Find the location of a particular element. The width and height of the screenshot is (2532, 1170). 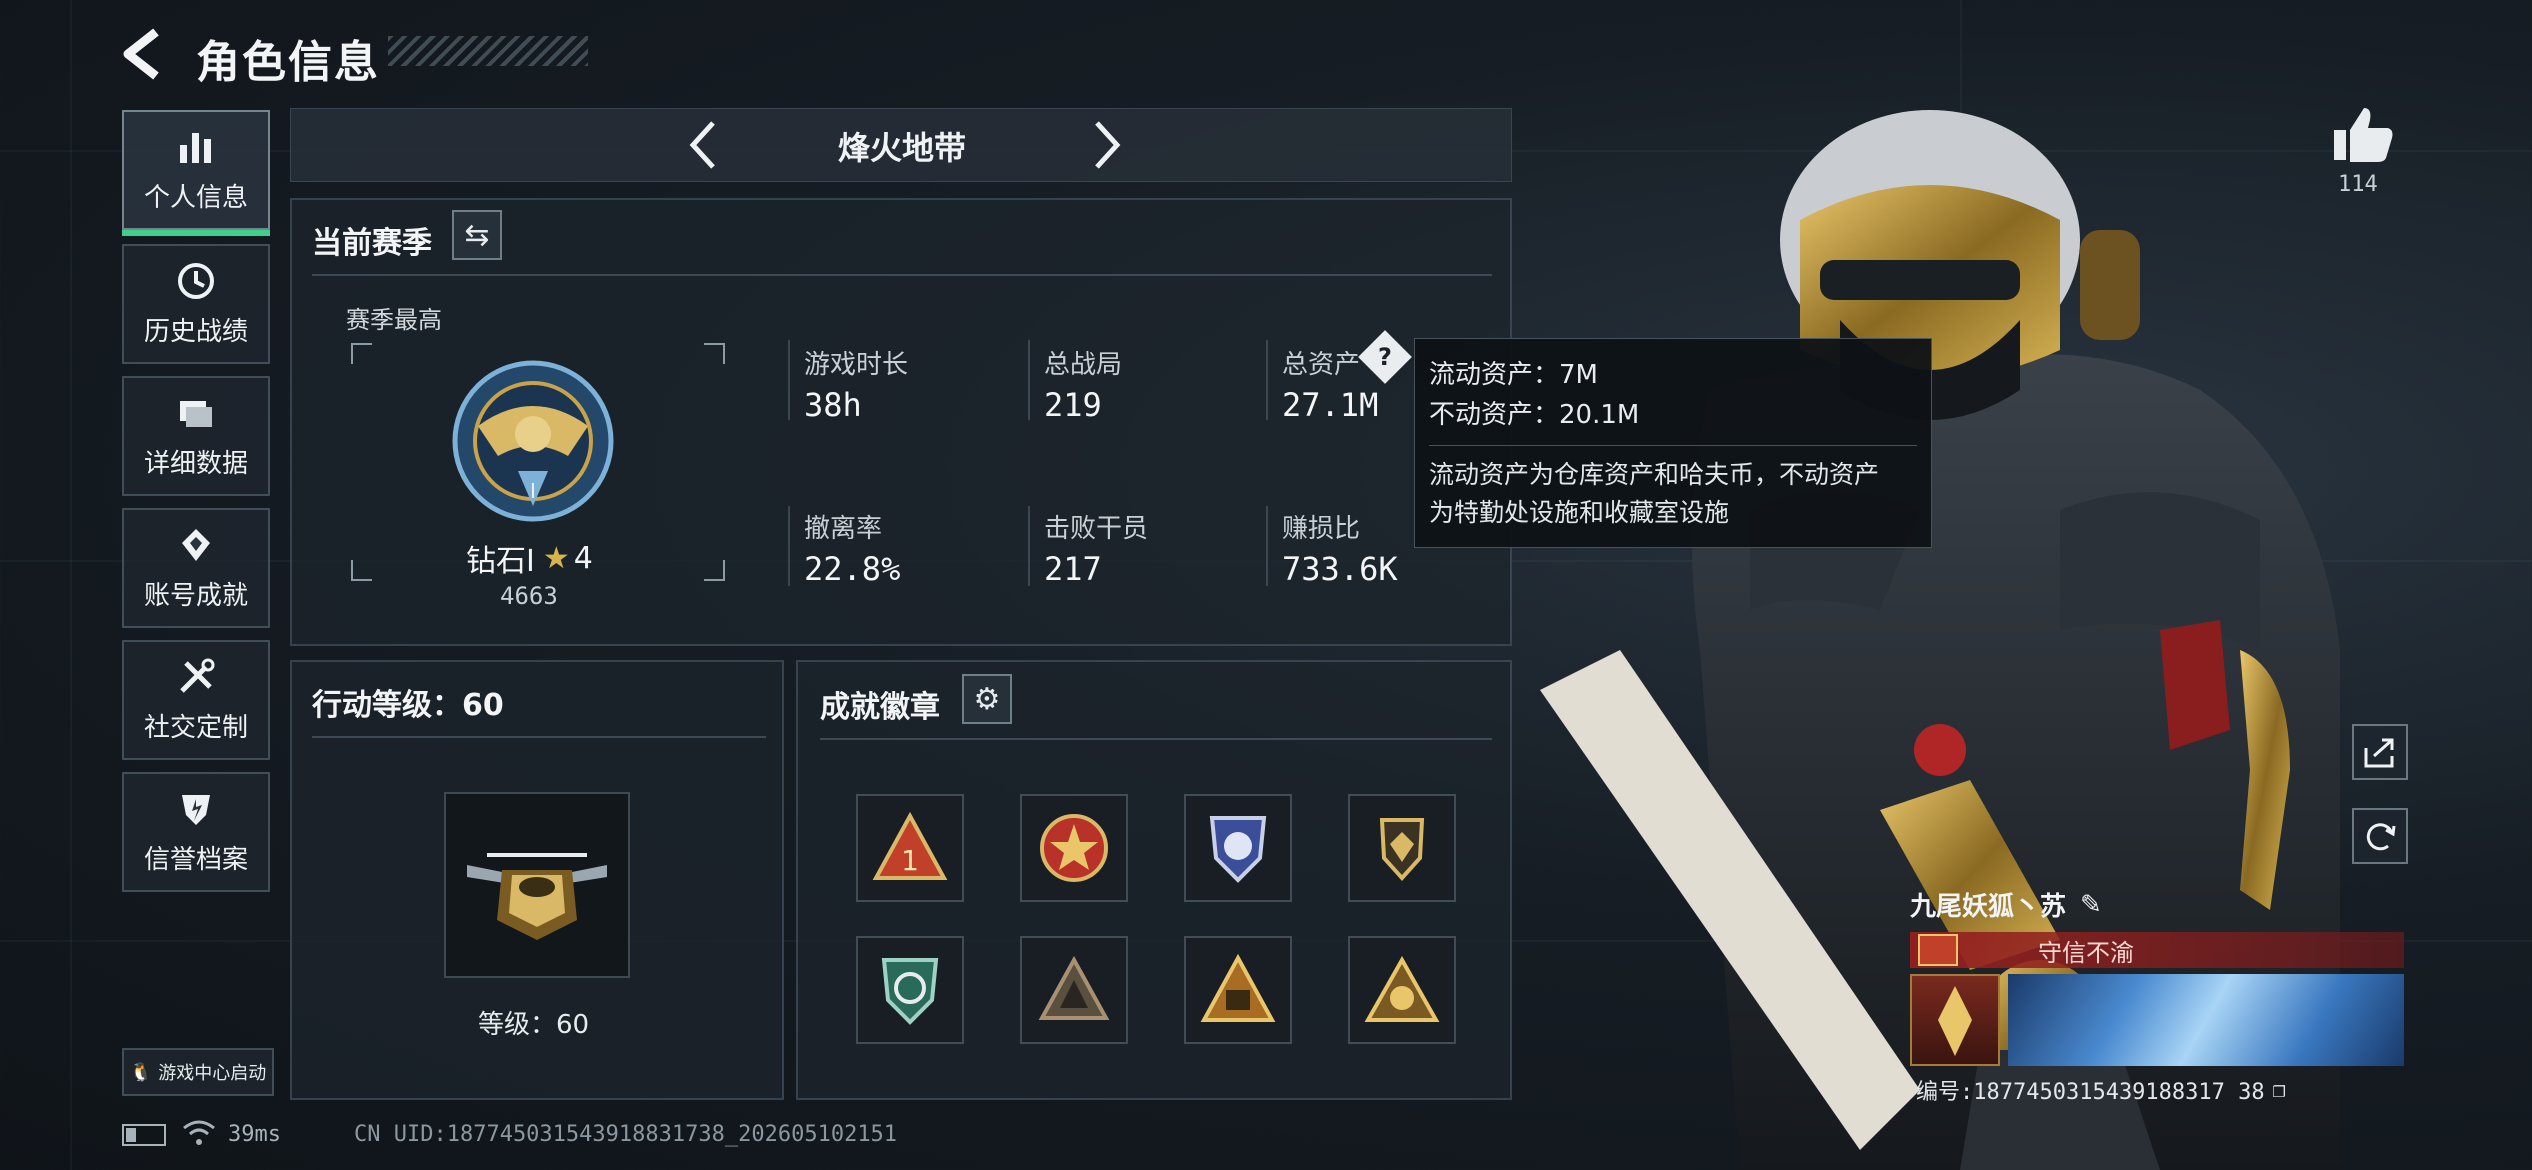

like-count: 114 is located at coordinates (2358, 184).